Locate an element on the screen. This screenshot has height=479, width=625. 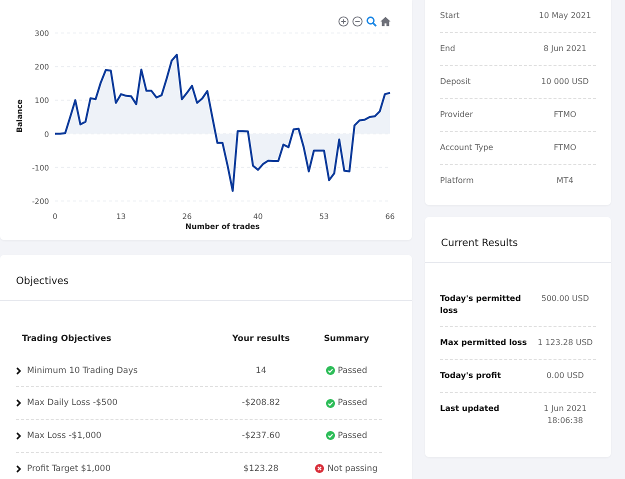
objective-name: Minimum 10 Trading Days is located at coordinates (82, 371).